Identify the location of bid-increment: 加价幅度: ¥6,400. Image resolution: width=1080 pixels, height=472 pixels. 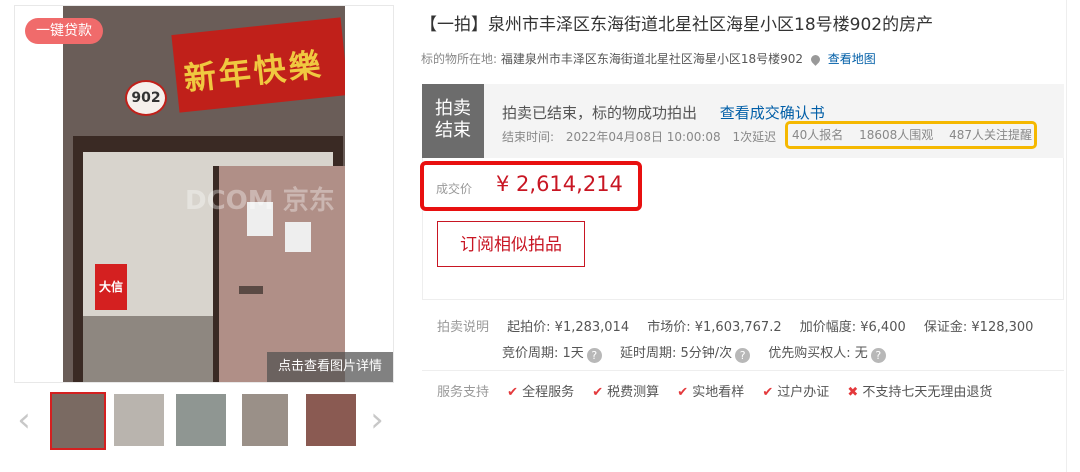
(852, 327).